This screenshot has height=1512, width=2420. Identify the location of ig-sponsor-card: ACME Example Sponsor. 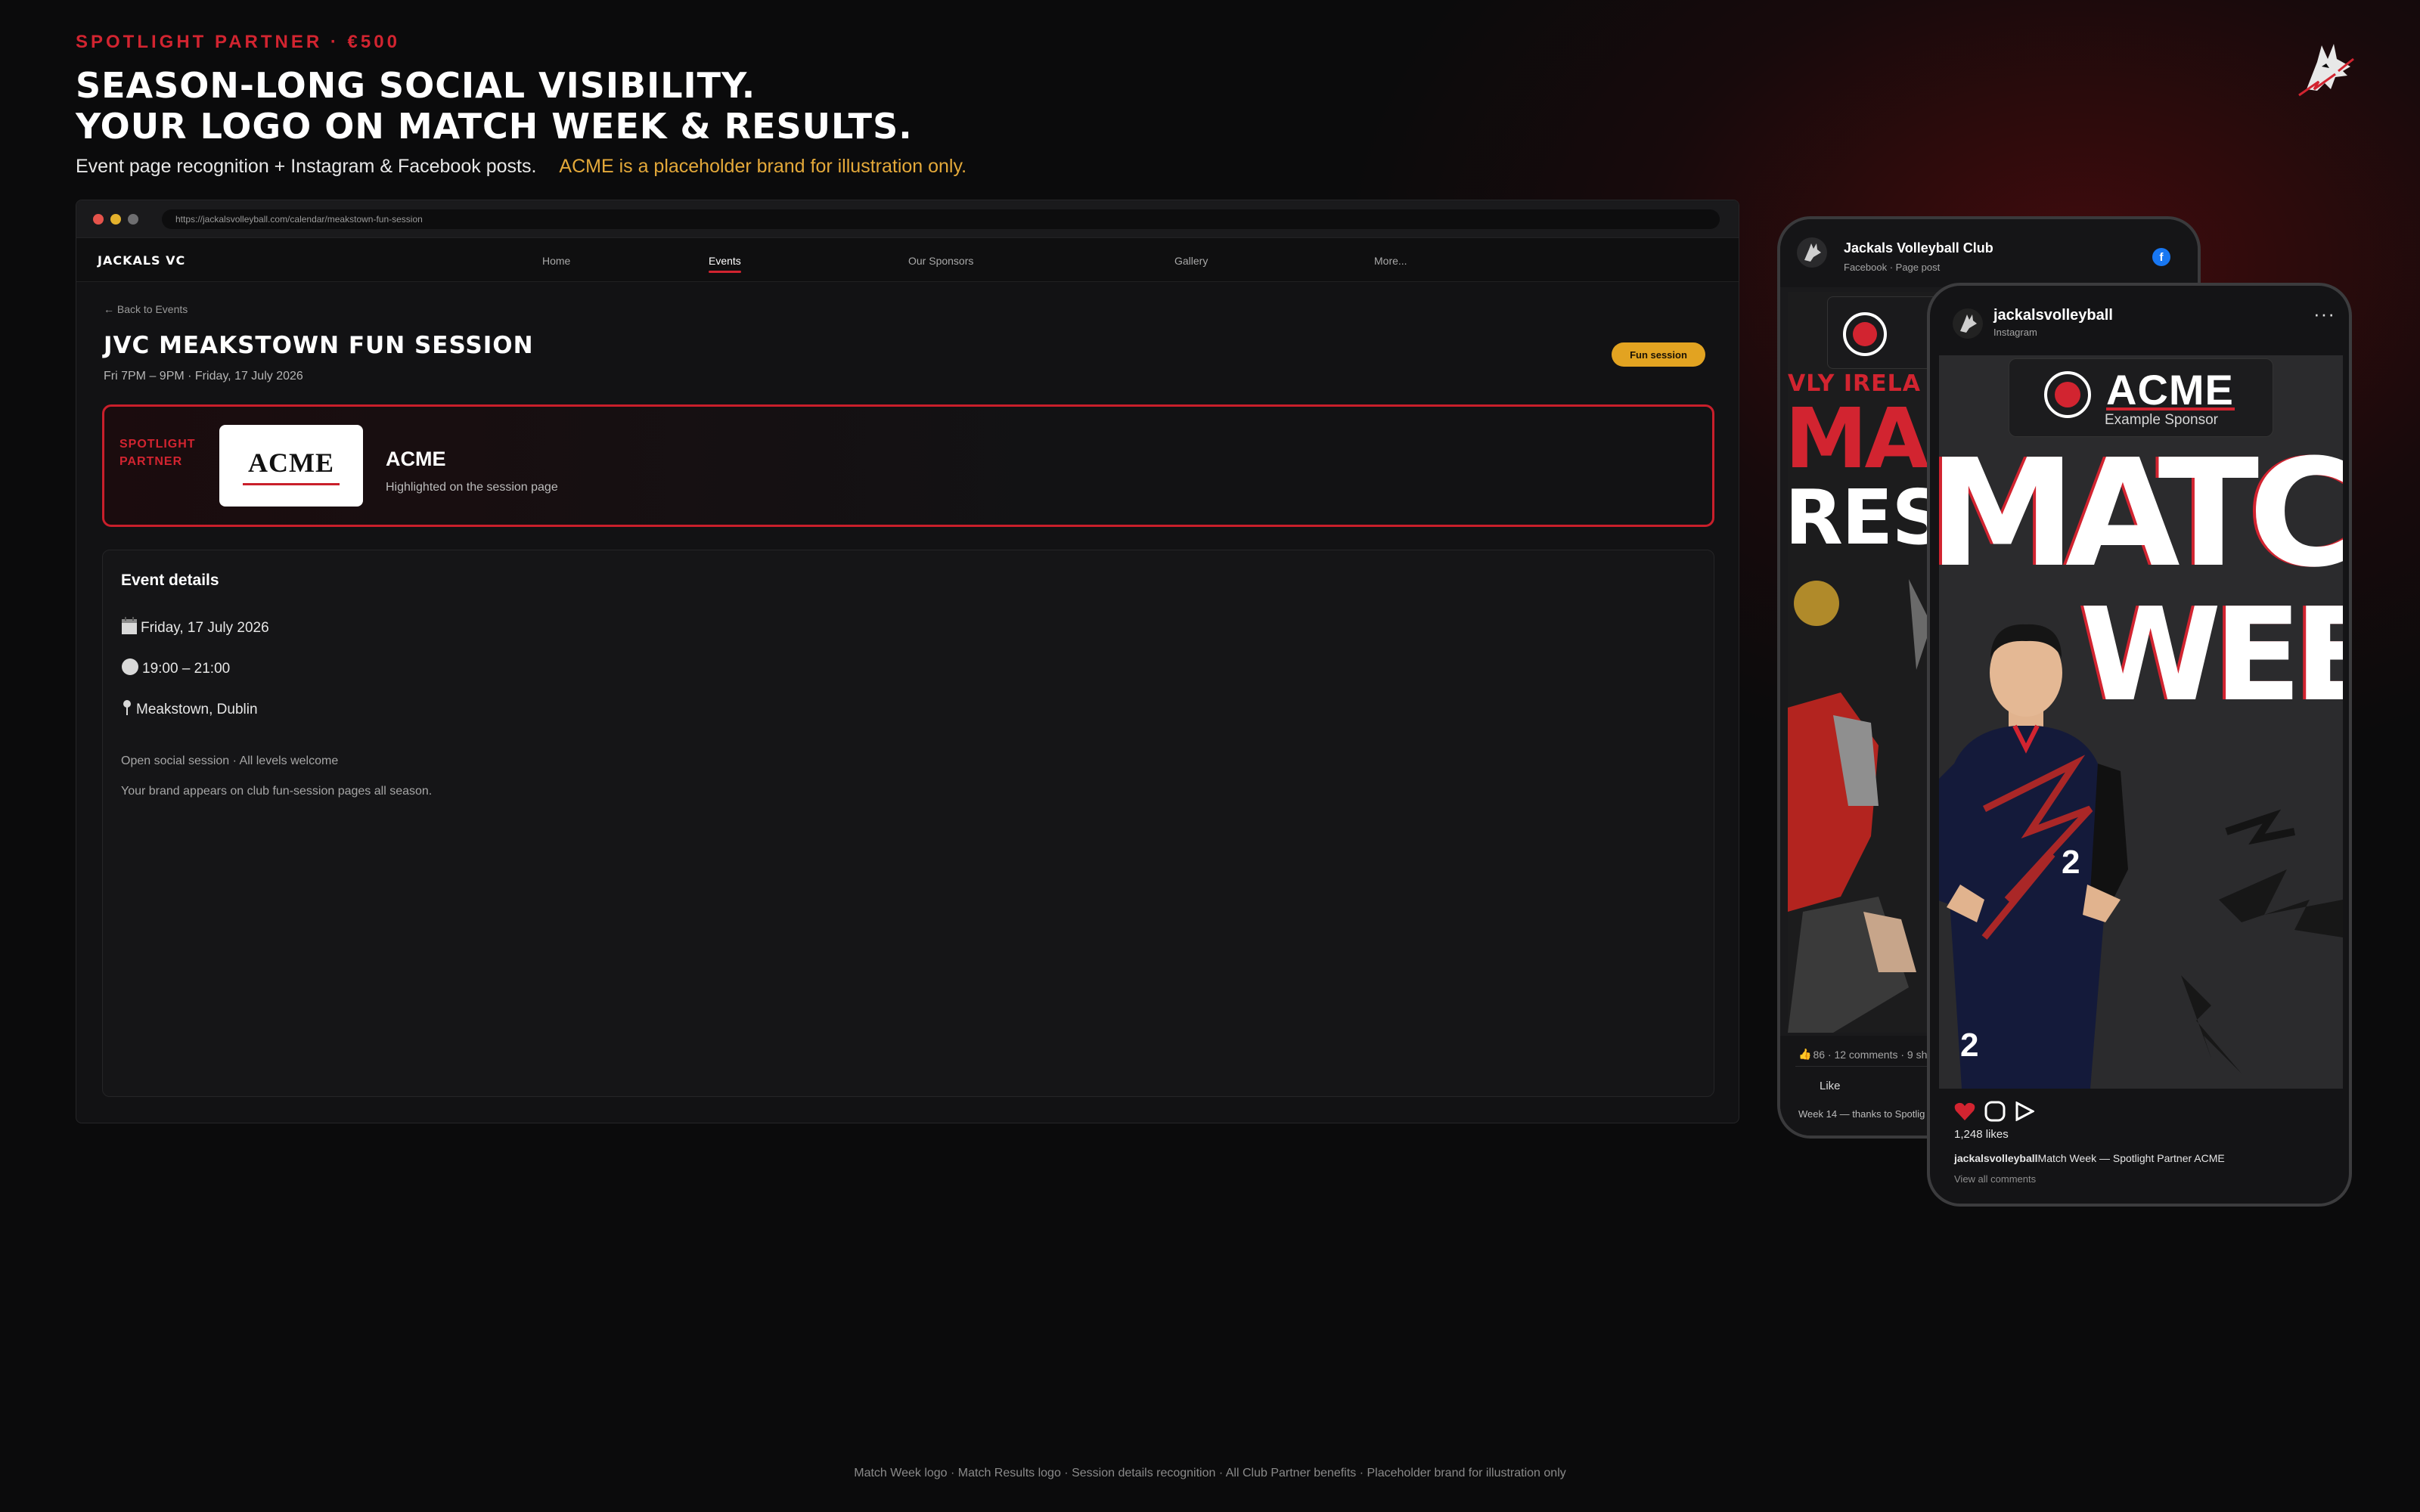
(2141, 398).